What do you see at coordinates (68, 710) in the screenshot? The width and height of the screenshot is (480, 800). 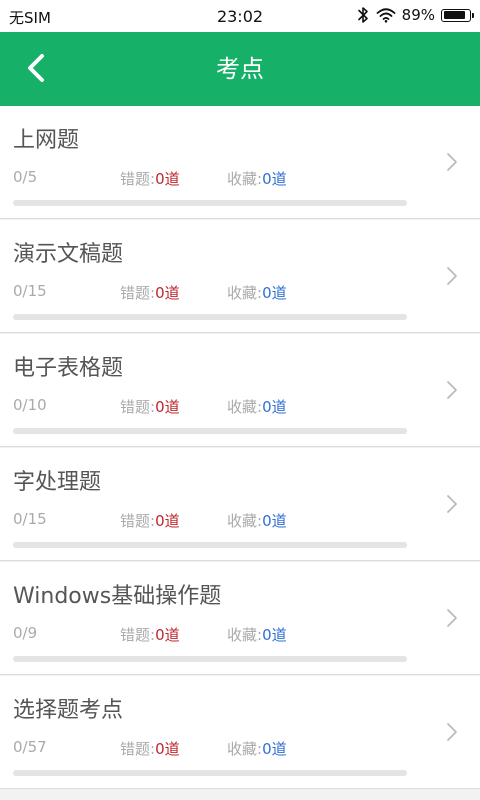 I see `topic-title: 选择题考点` at bounding box center [68, 710].